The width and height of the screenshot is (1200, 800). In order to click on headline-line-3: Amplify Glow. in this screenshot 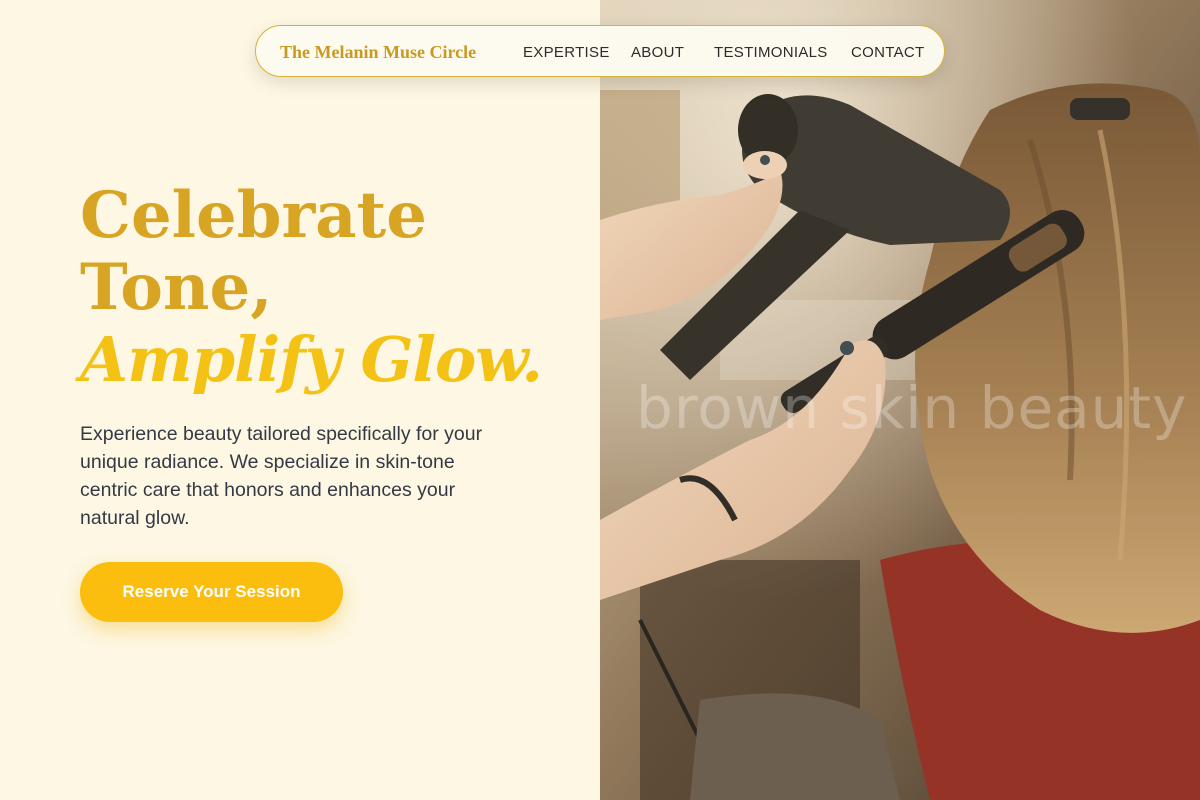, I will do `click(311, 359)`.